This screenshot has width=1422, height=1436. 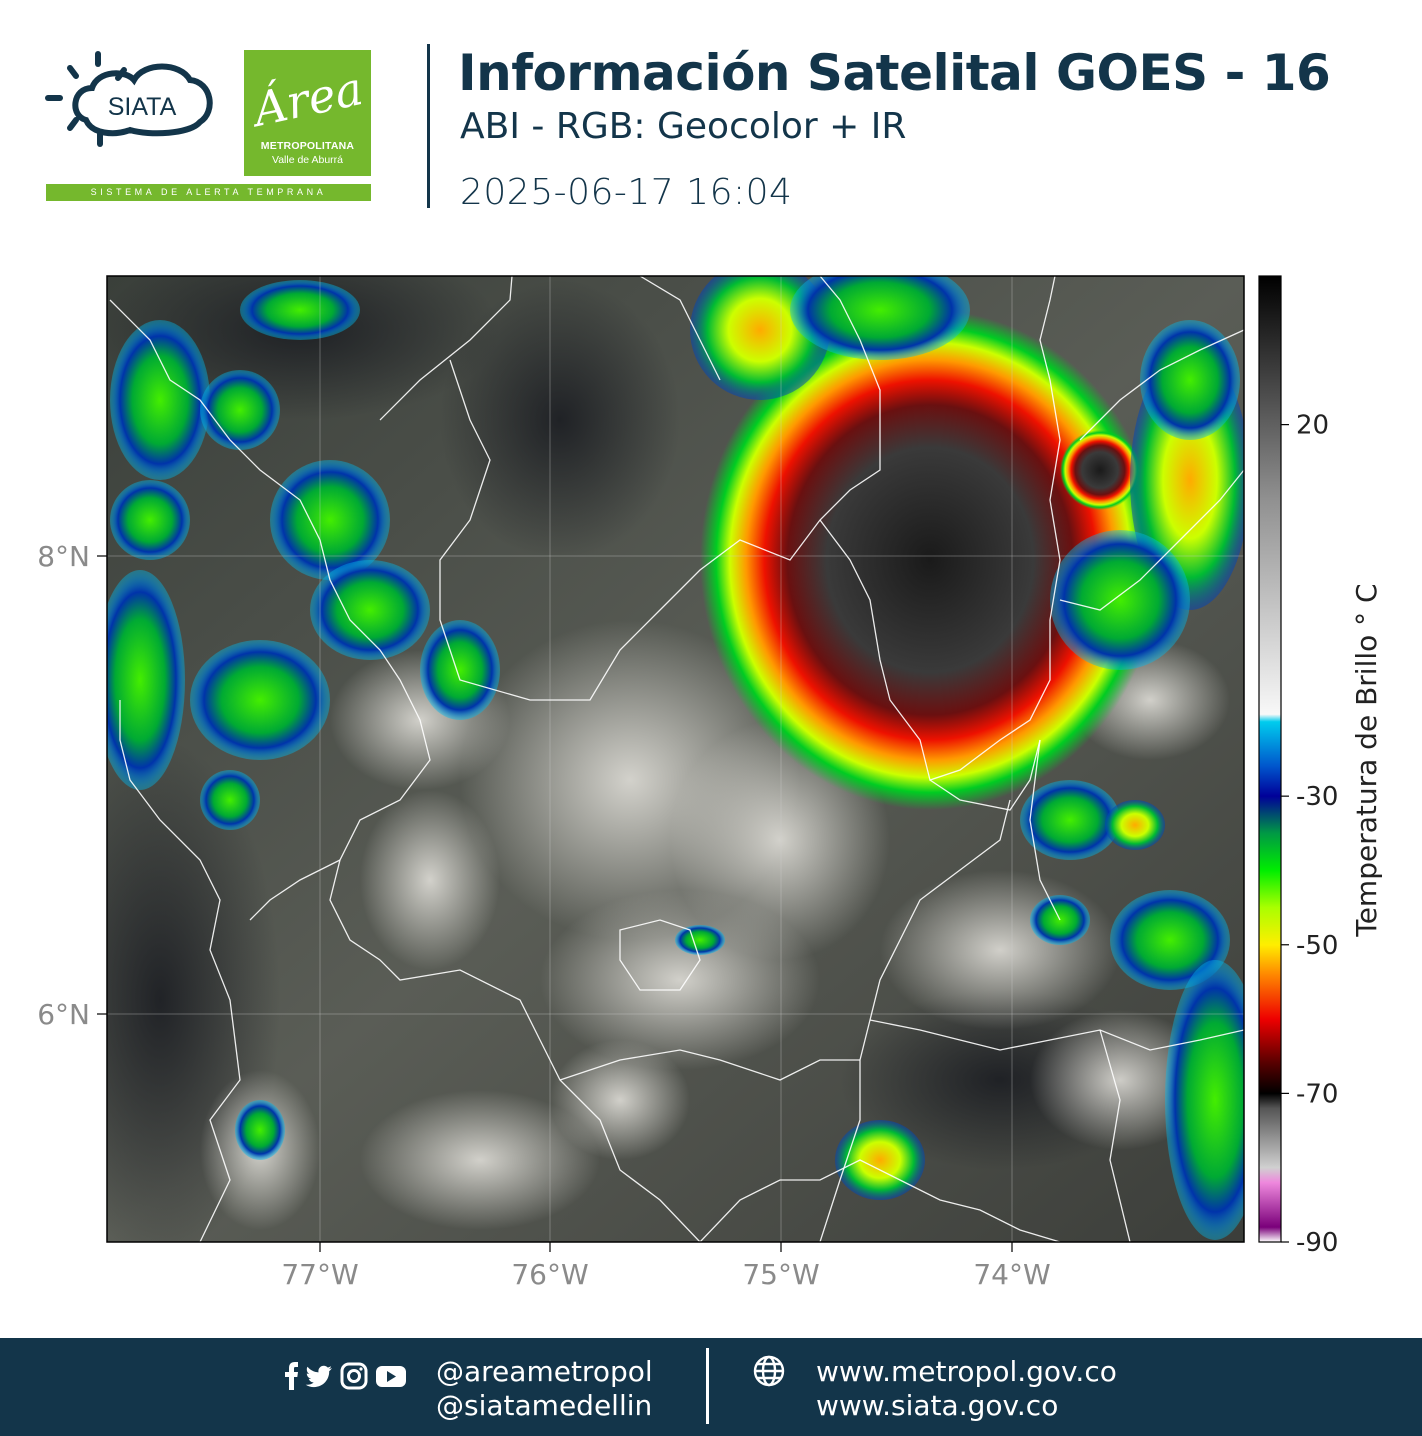 I want to click on social-icons, so click(x=345, y=1376).